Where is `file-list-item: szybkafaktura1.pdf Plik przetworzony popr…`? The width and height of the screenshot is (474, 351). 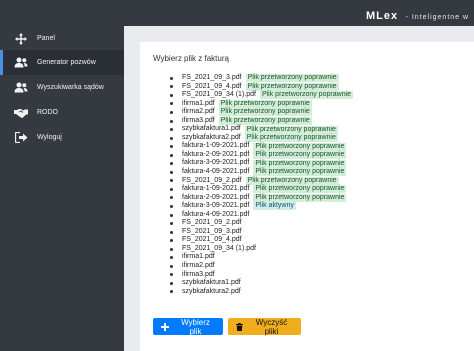 file-list-item: szybkafaktura1.pdf Plik przetworzony popr… is located at coordinates (261, 129).